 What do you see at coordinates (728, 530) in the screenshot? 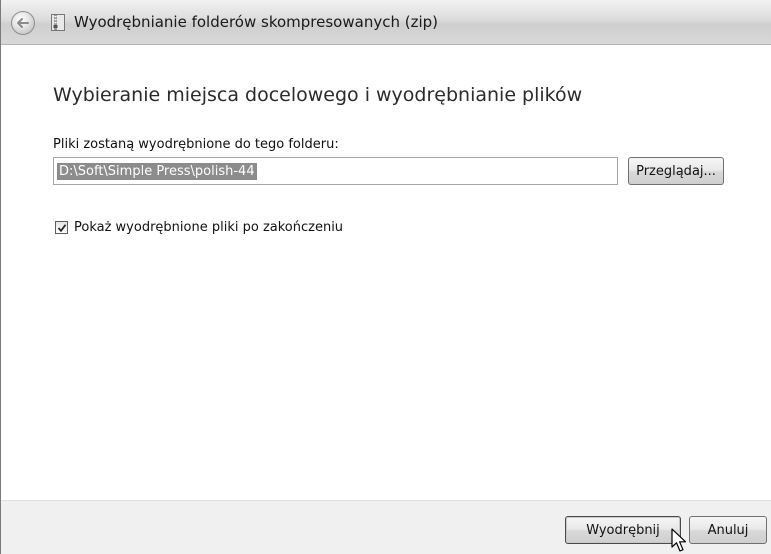
I see `cancel-button: Anuluj` at bounding box center [728, 530].